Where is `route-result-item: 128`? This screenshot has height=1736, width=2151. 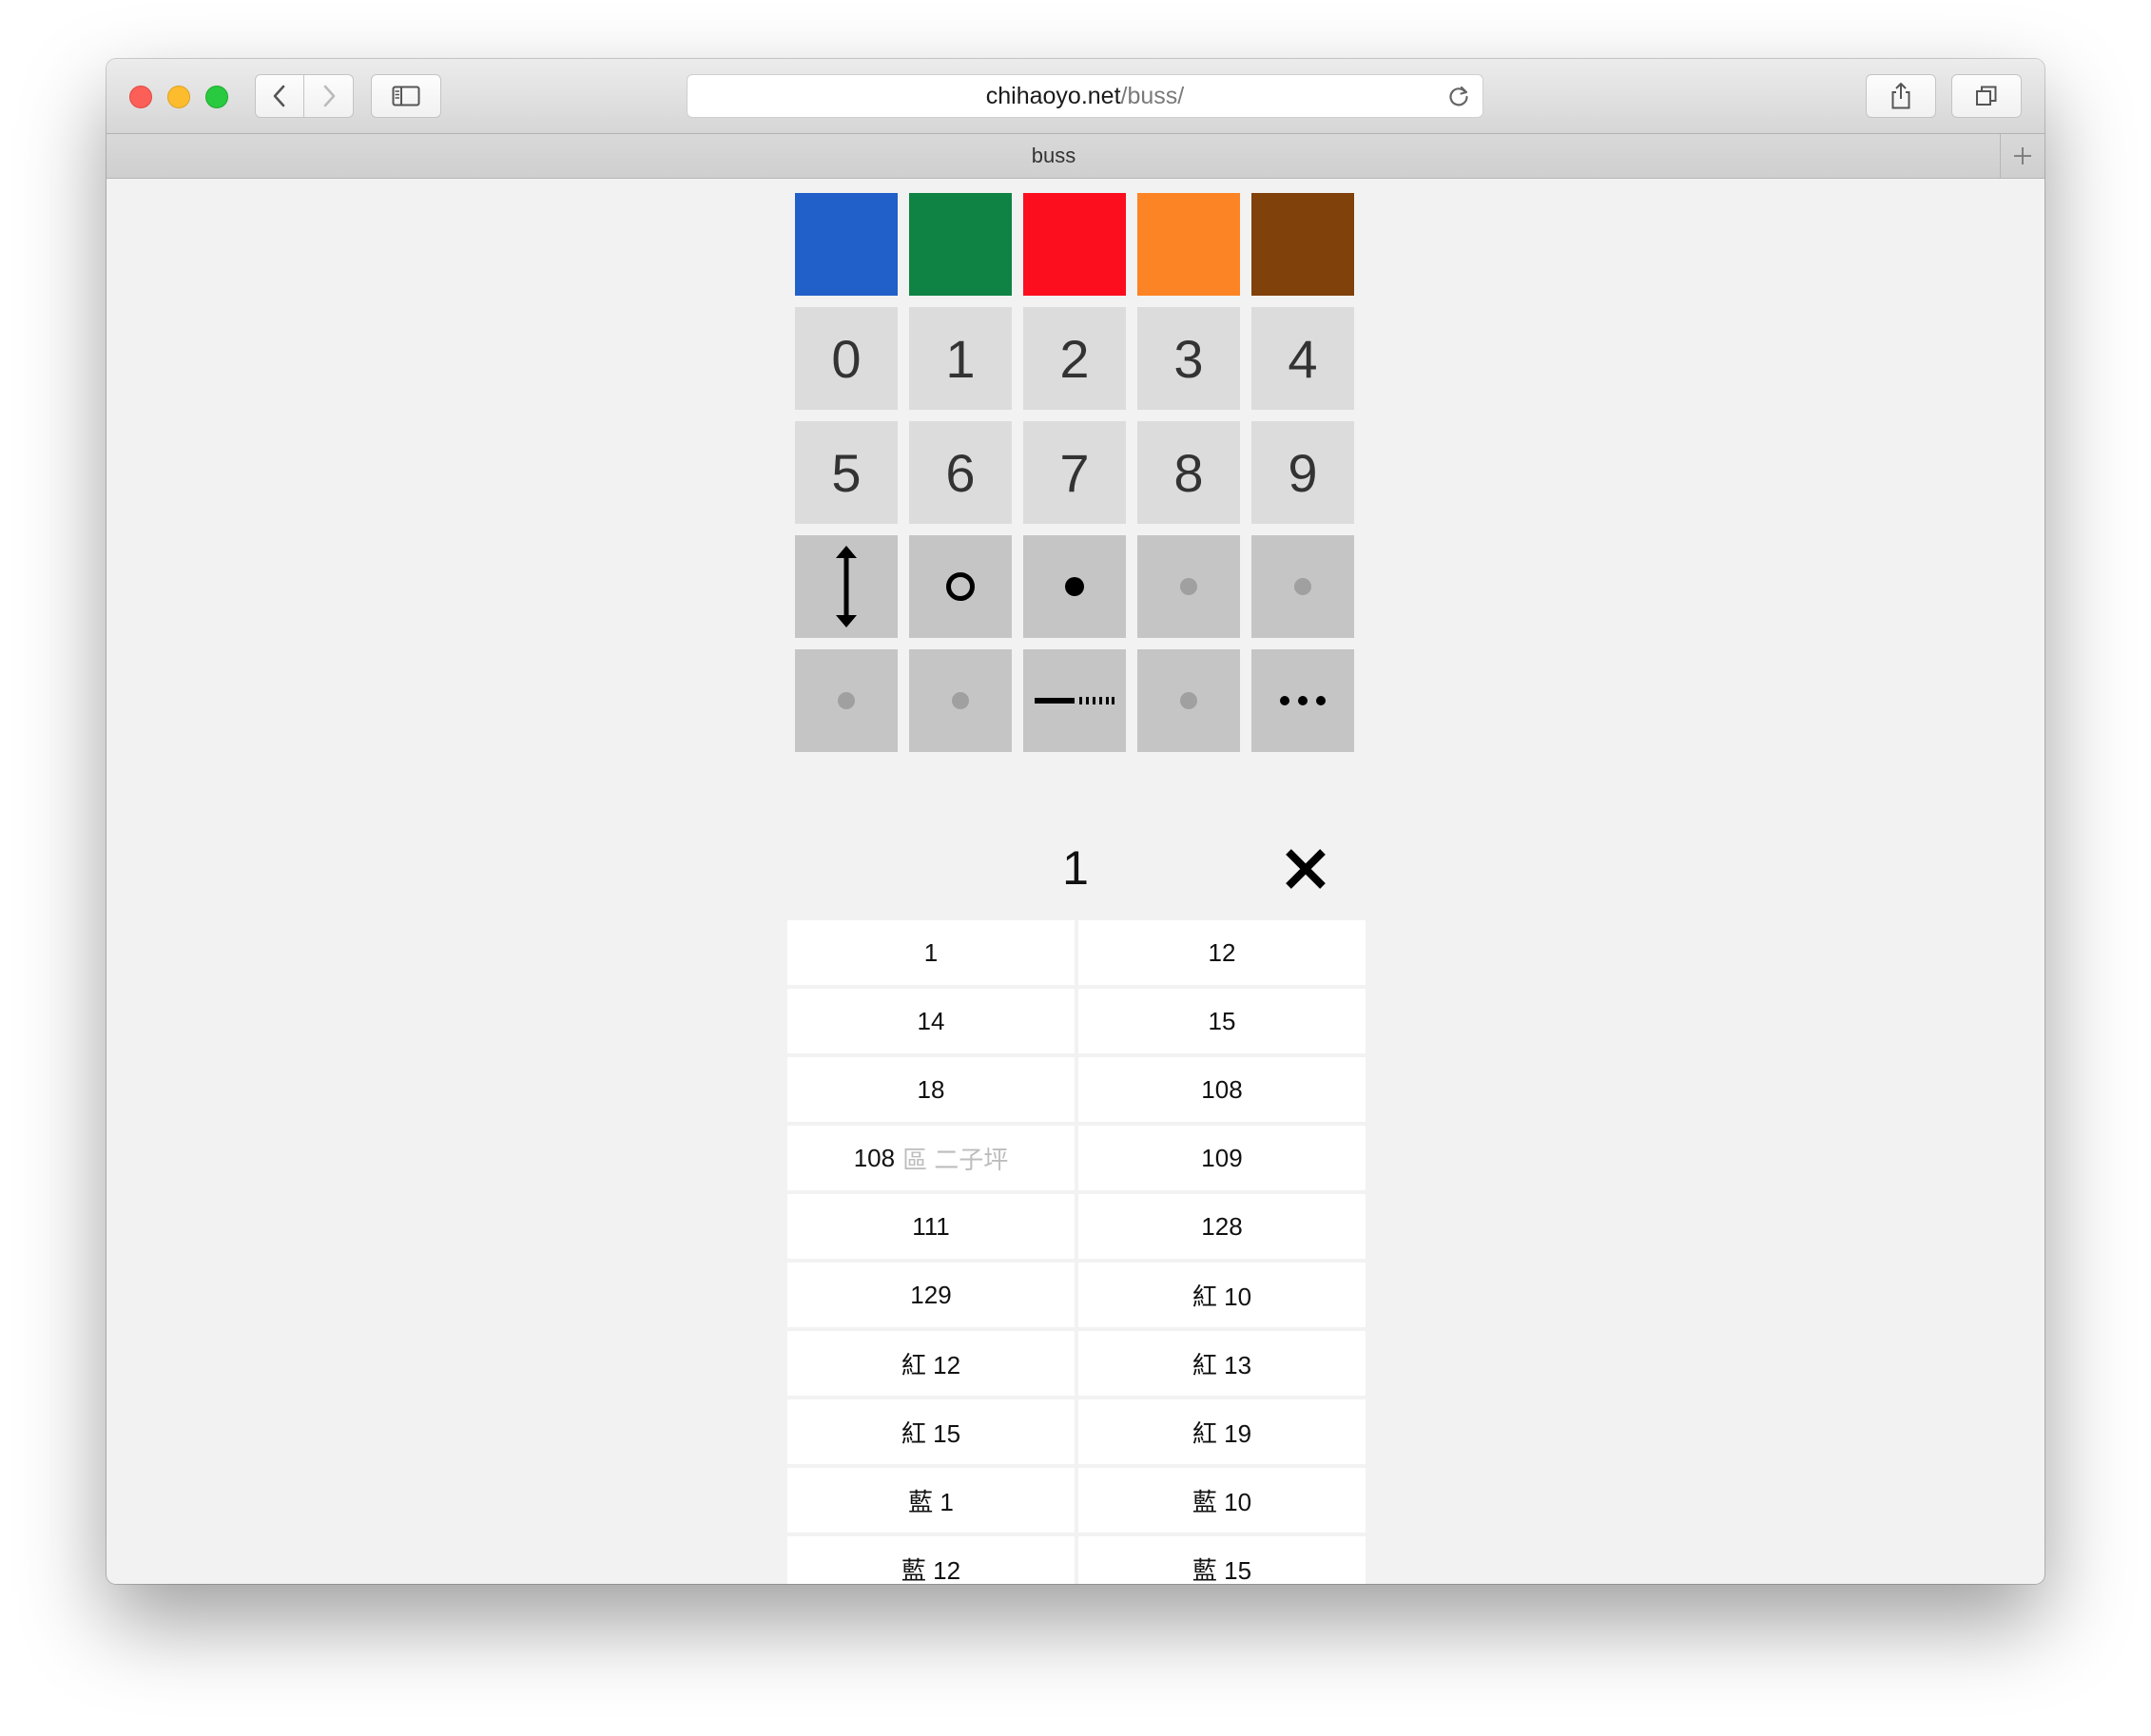
route-result-item: 128 is located at coordinates (1222, 1227).